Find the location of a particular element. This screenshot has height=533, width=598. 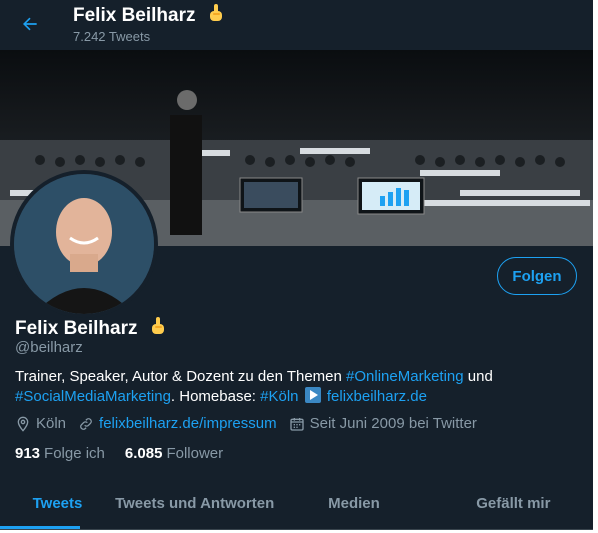

profile-header-bar: Felix Beilharz 7.242 Tweets is located at coordinates (296, 25).